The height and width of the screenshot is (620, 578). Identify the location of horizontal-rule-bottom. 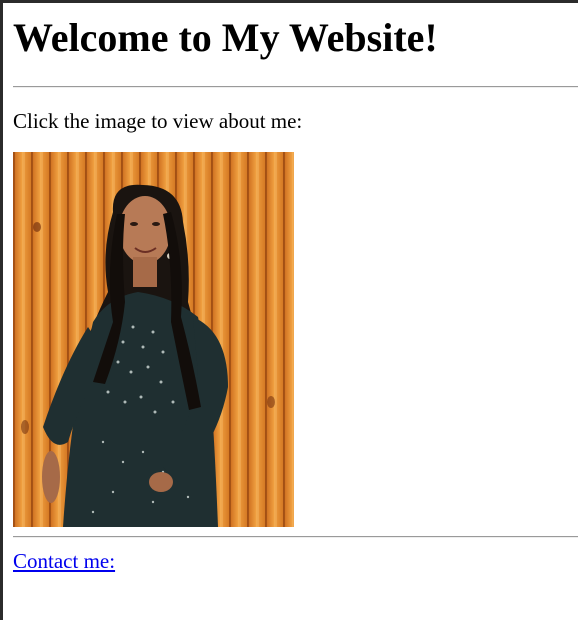
(295, 537).